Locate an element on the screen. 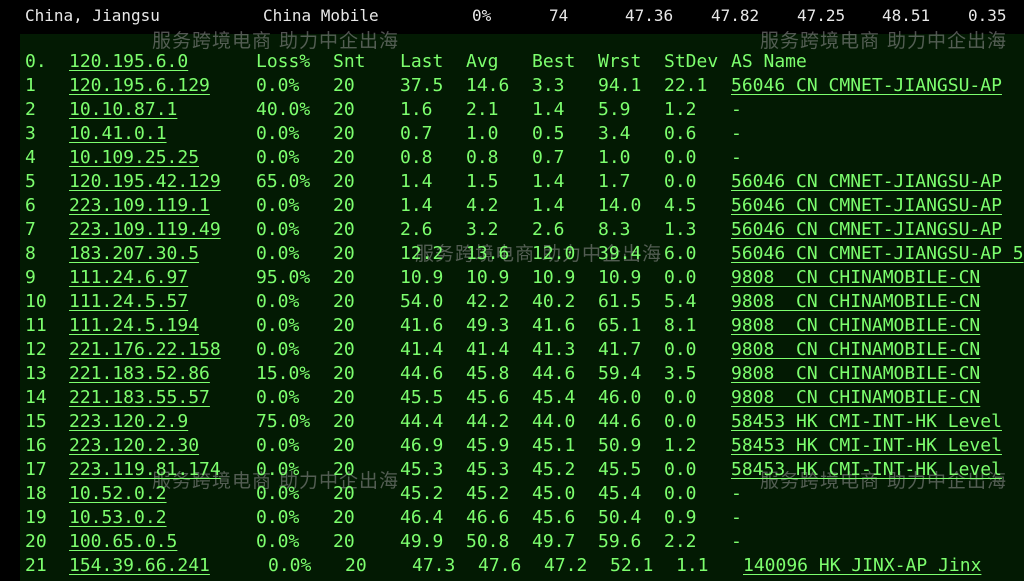  hop-best: 2.6 is located at coordinates (548, 229).